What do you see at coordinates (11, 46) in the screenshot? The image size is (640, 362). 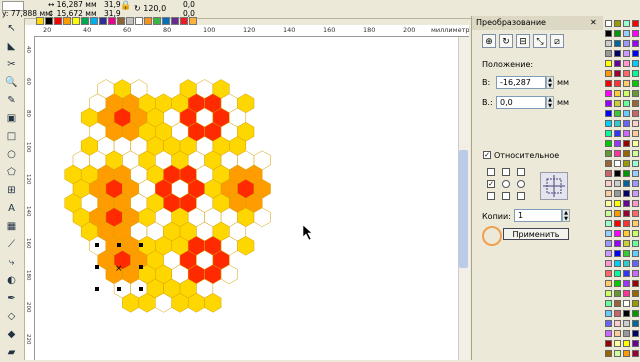 I see `shape-tool-icon: ◣` at bounding box center [11, 46].